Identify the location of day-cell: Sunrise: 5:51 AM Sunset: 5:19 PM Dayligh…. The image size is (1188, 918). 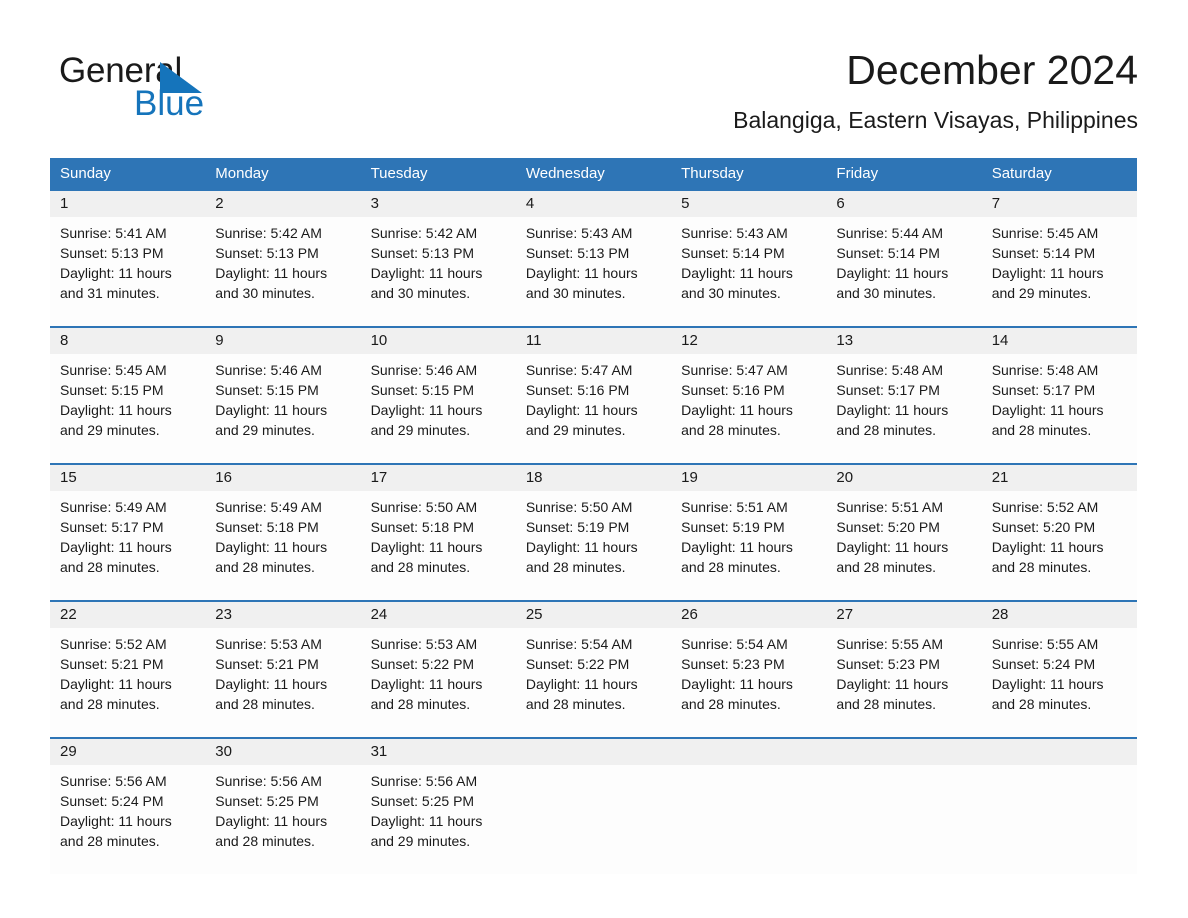
(748, 545).